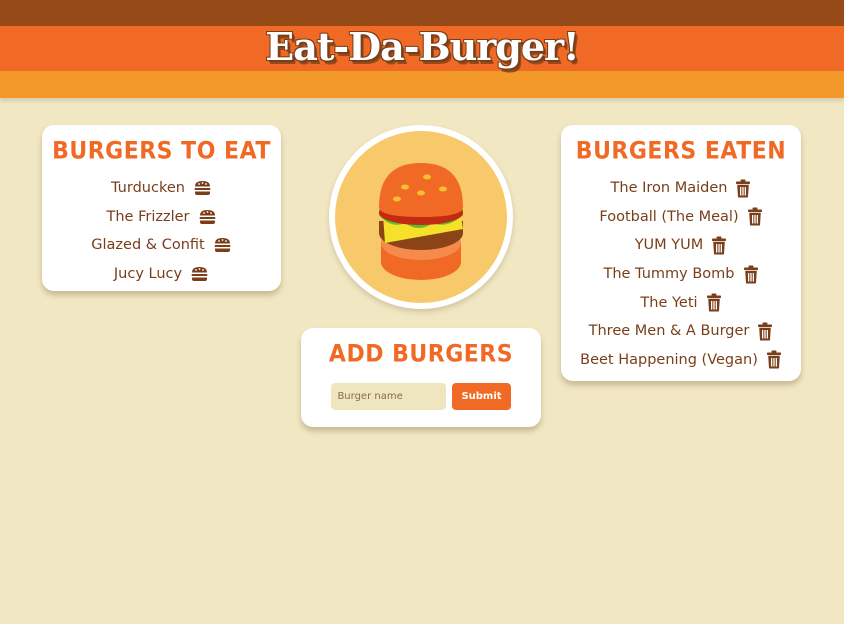  I want to click on eaten-list-item: Three Men & A Burger, so click(681, 331).